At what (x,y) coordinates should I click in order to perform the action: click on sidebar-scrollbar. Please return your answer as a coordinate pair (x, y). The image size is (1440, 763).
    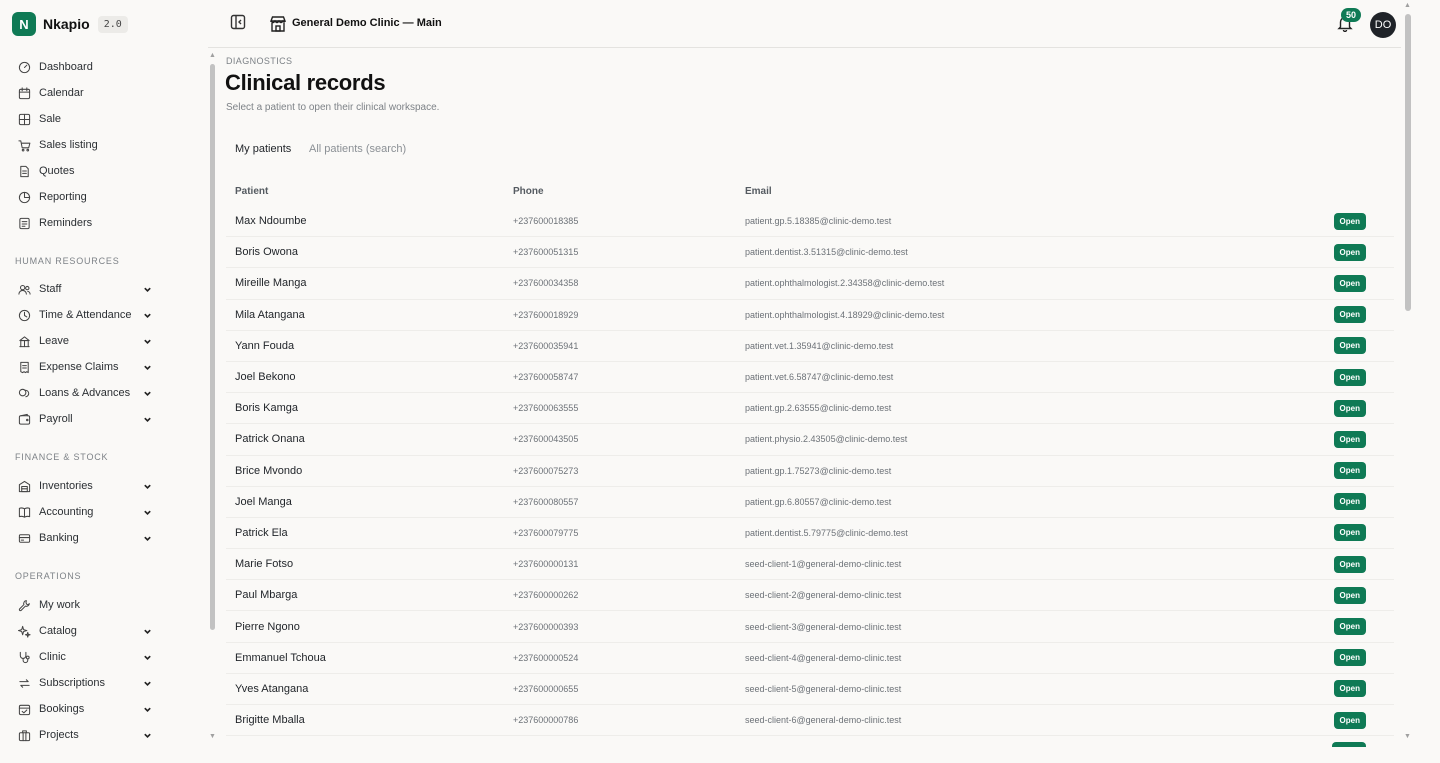
    Looking at the image, I should click on (212, 347).